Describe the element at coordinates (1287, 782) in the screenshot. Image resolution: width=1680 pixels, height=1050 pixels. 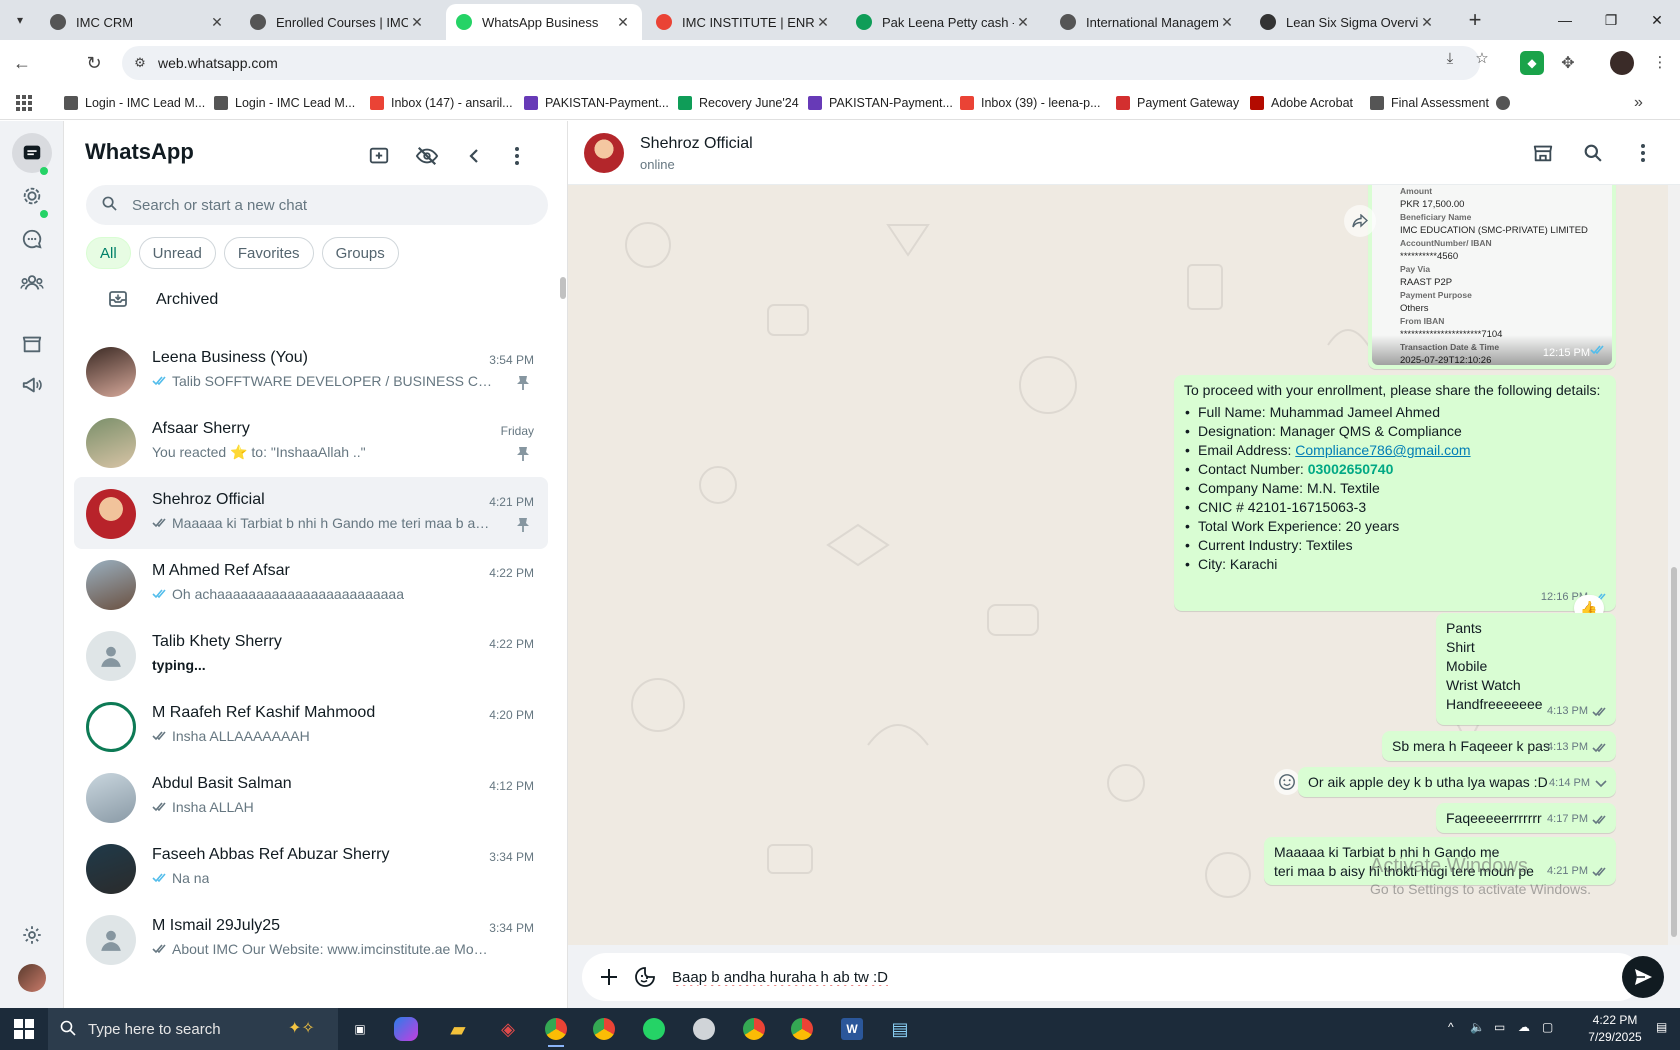
I see `react-emoji-icon` at that location.